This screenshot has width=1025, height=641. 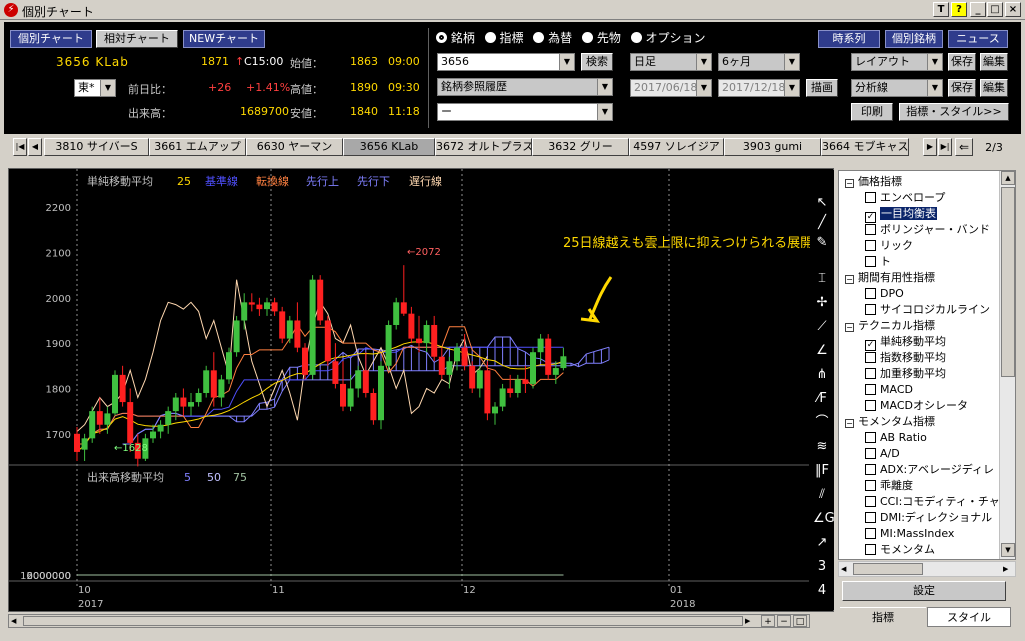 What do you see at coordinates (964, 147) in the screenshot?
I see `back-arrow-icon: ⇐` at bounding box center [964, 147].